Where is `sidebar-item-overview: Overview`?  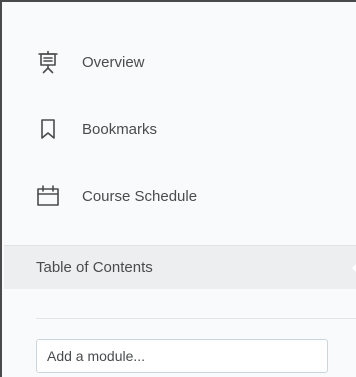 sidebar-item-overview: Overview is located at coordinates (90, 62).